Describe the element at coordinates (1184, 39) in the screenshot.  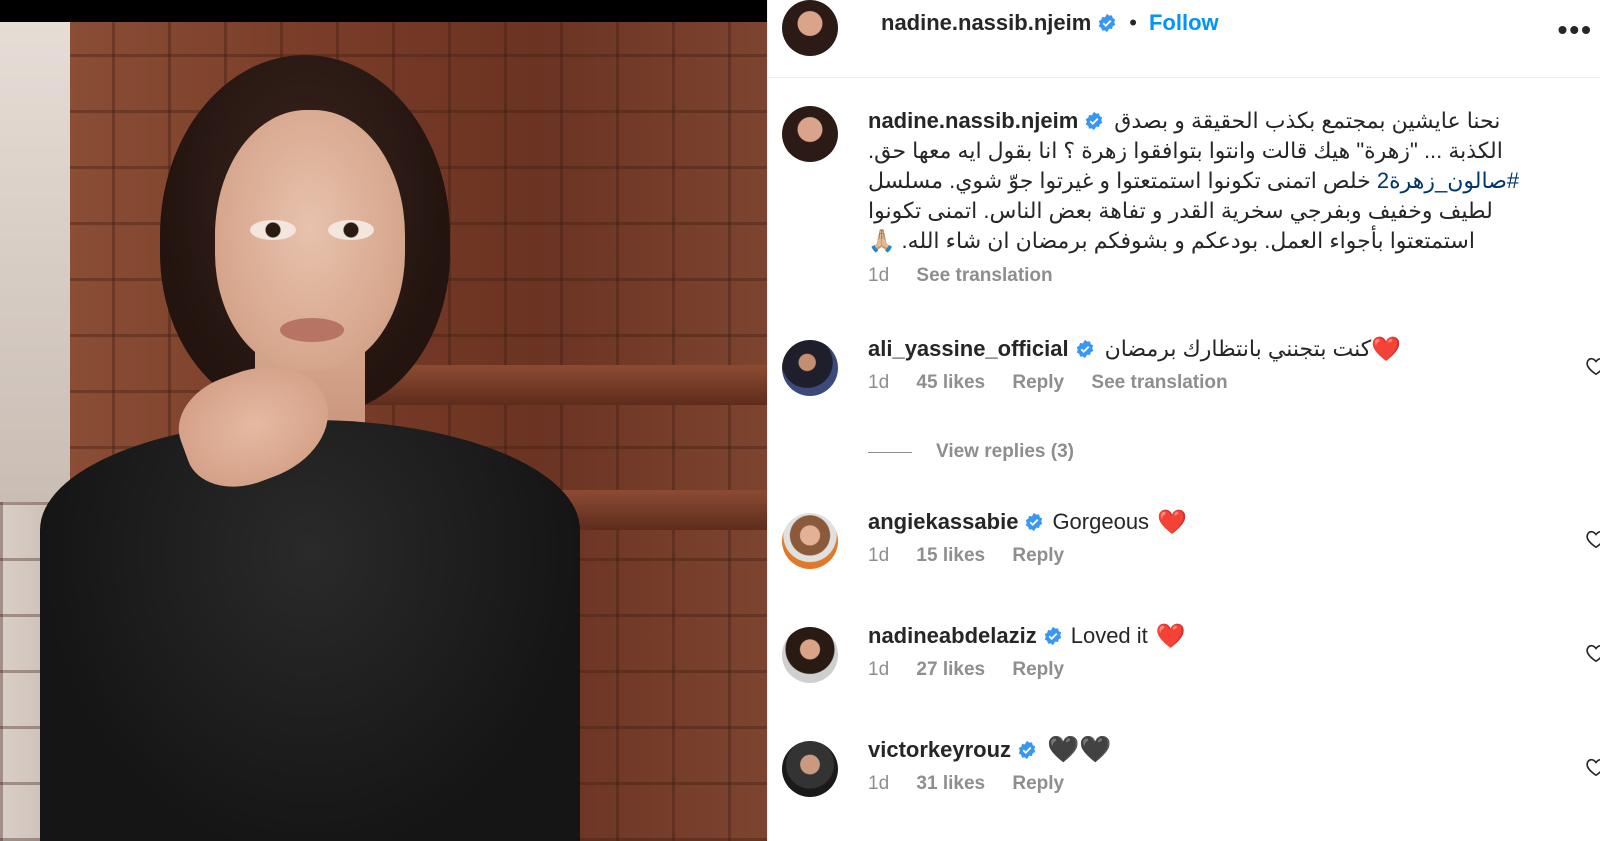
I see `post-header: nadine.nassib.njeim • Follow •••` at that location.